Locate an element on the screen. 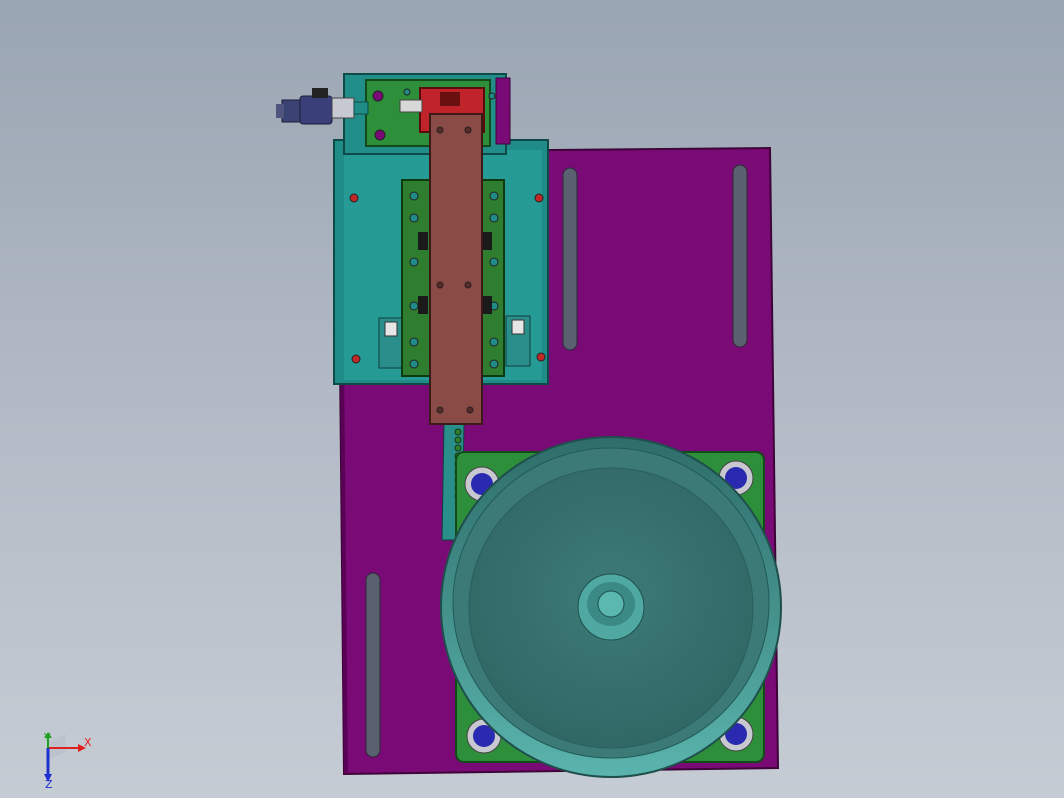 The image size is (1064, 798). y-axis-label: Y is located at coordinates (47, 738).